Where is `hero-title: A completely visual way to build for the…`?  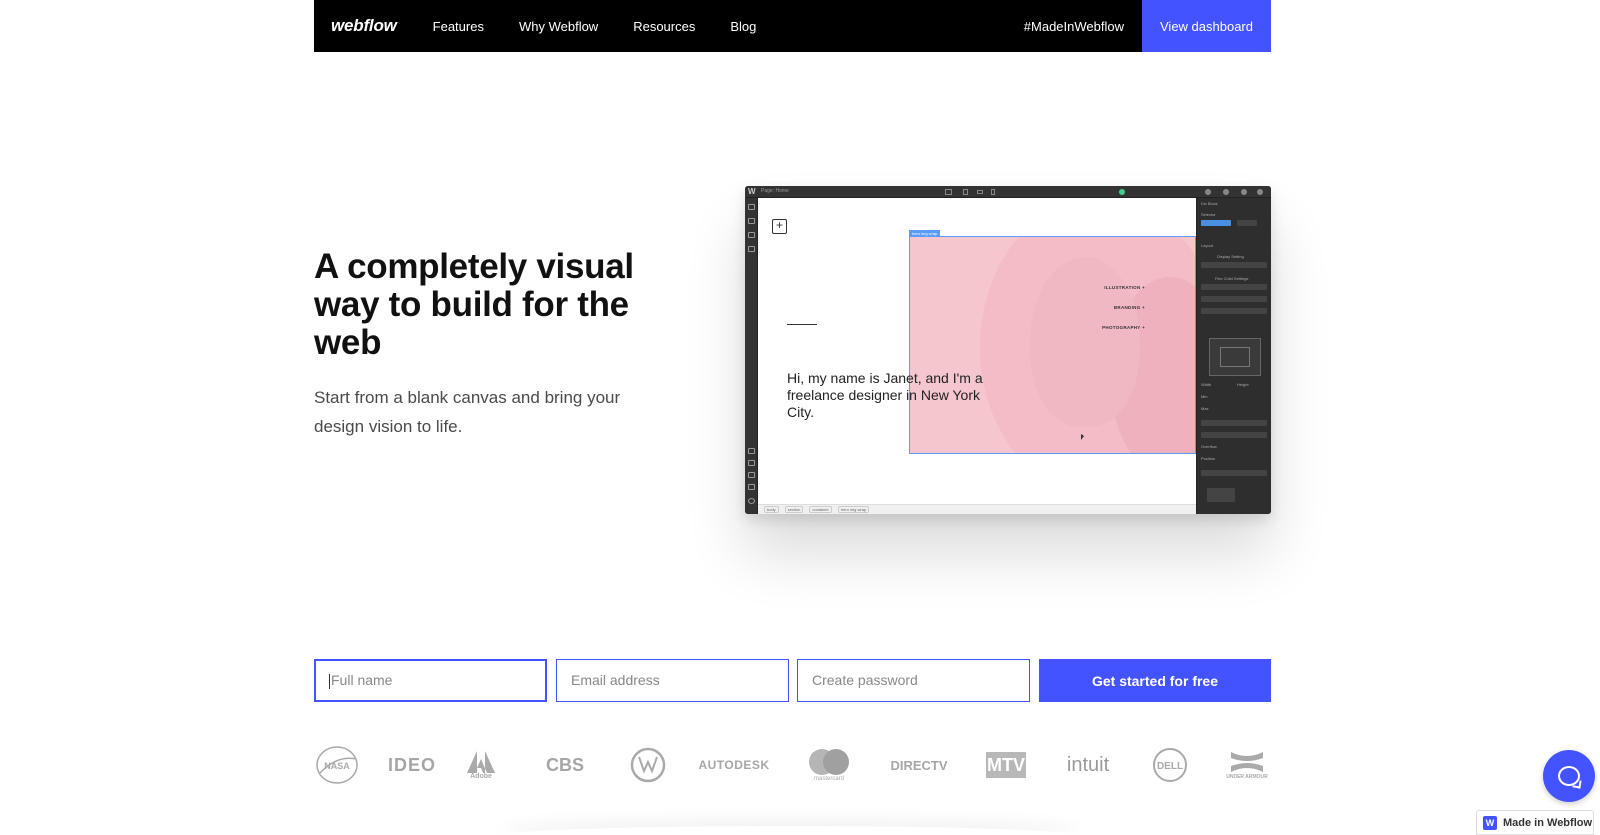 hero-title: A completely visual way to build for the… is located at coordinates (474, 304).